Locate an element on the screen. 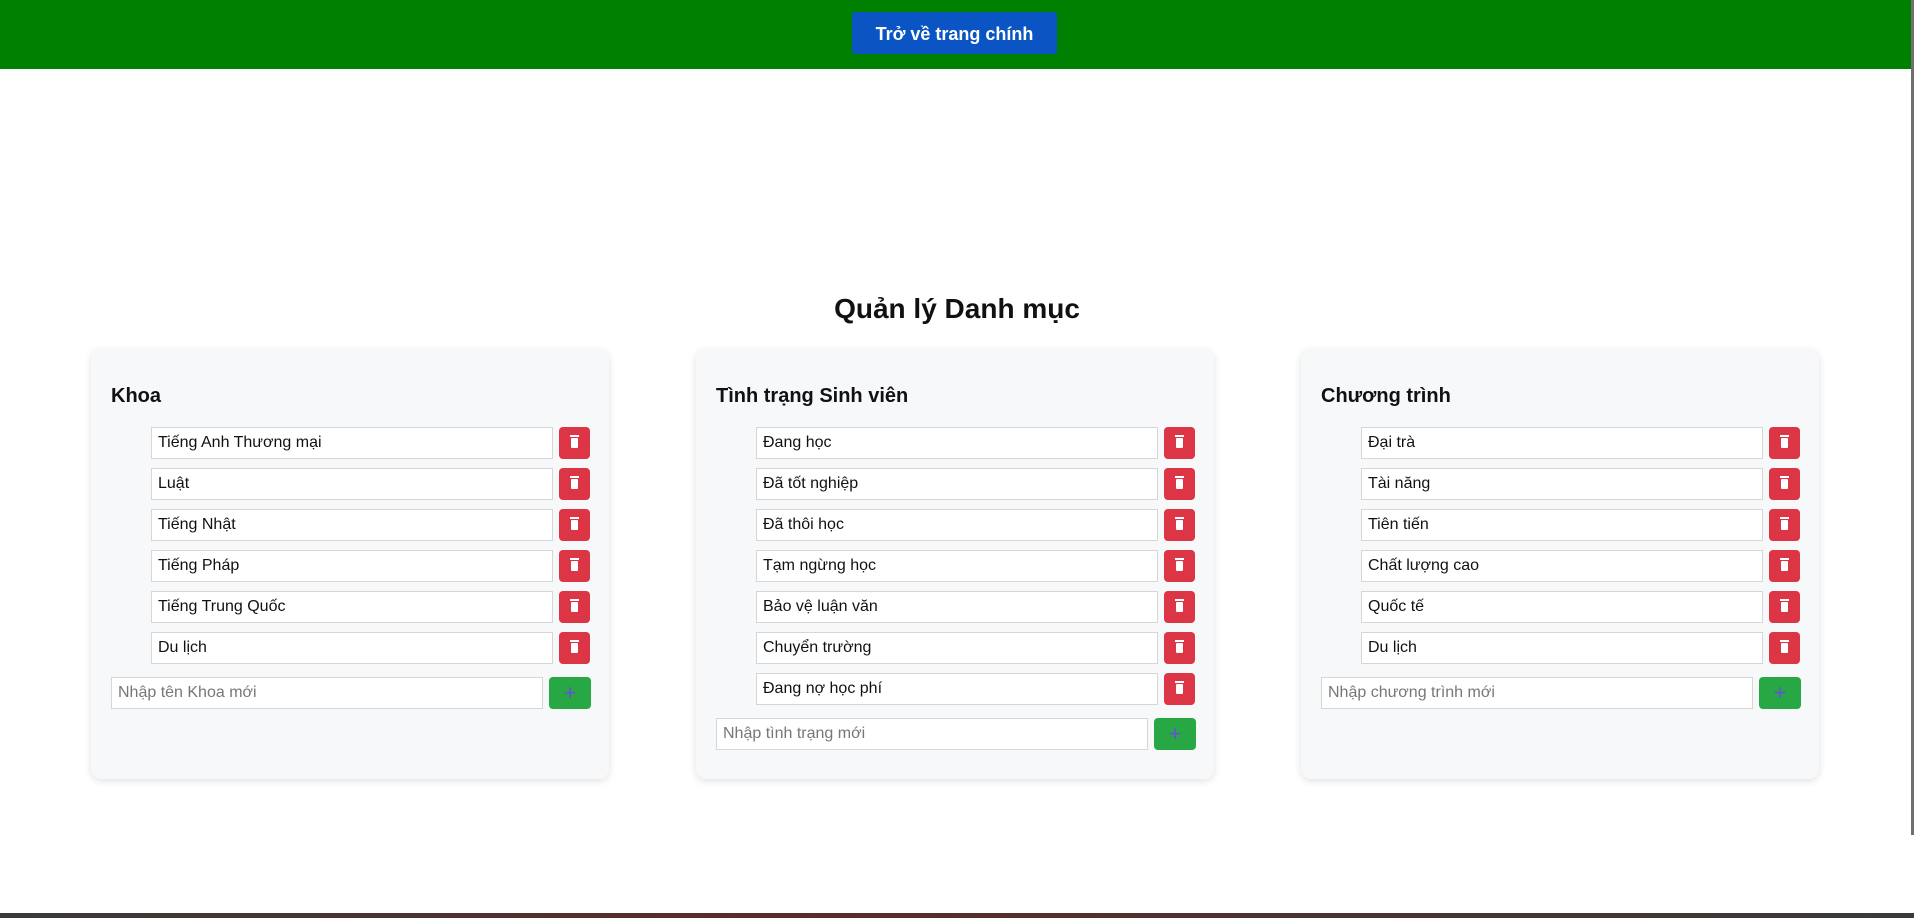 Image resolution: width=1914 pixels, height=918 pixels. list-item: Đang học is located at coordinates (975, 443).